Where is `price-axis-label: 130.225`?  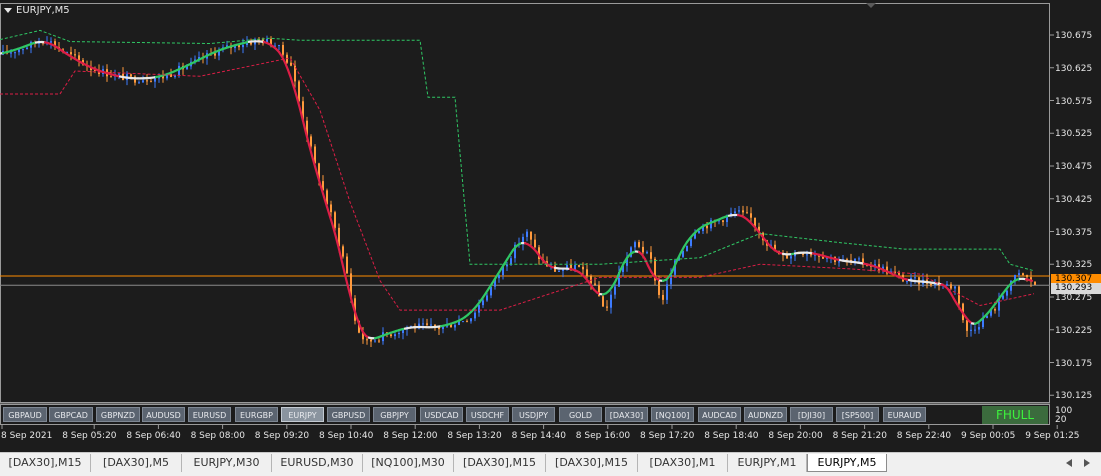
price-axis-label: 130.225 is located at coordinates (1073, 331).